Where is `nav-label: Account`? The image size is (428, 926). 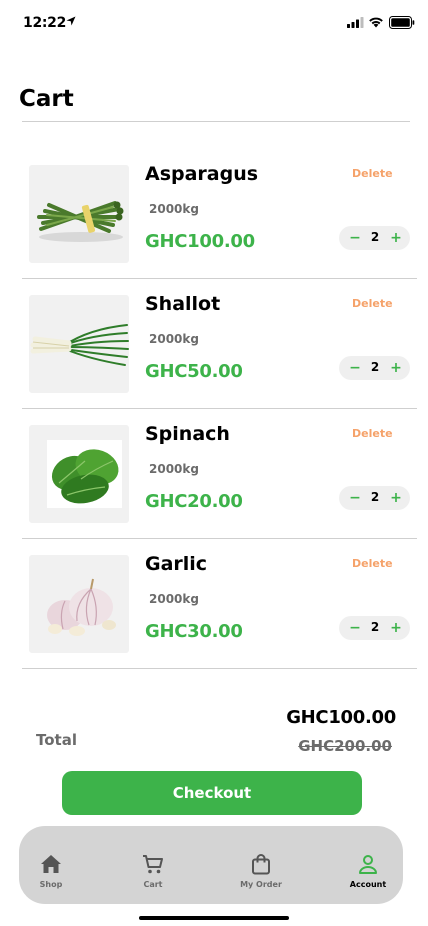 nav-label: Account is located at coordinates (368, 884).